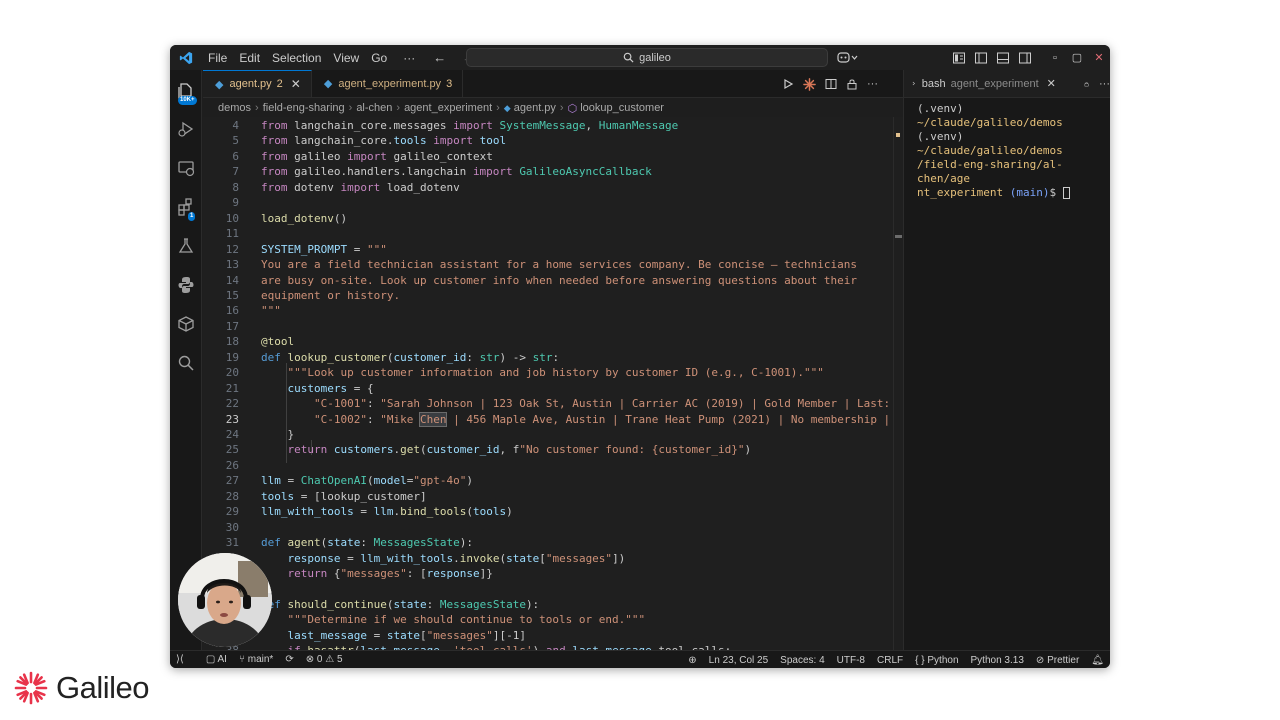 This screenshot has width=1280, height=720. Describe the element at coordinates (1025, 58) in the screenshot. I see `toggle-secondary-sidebar-icon` at that location.